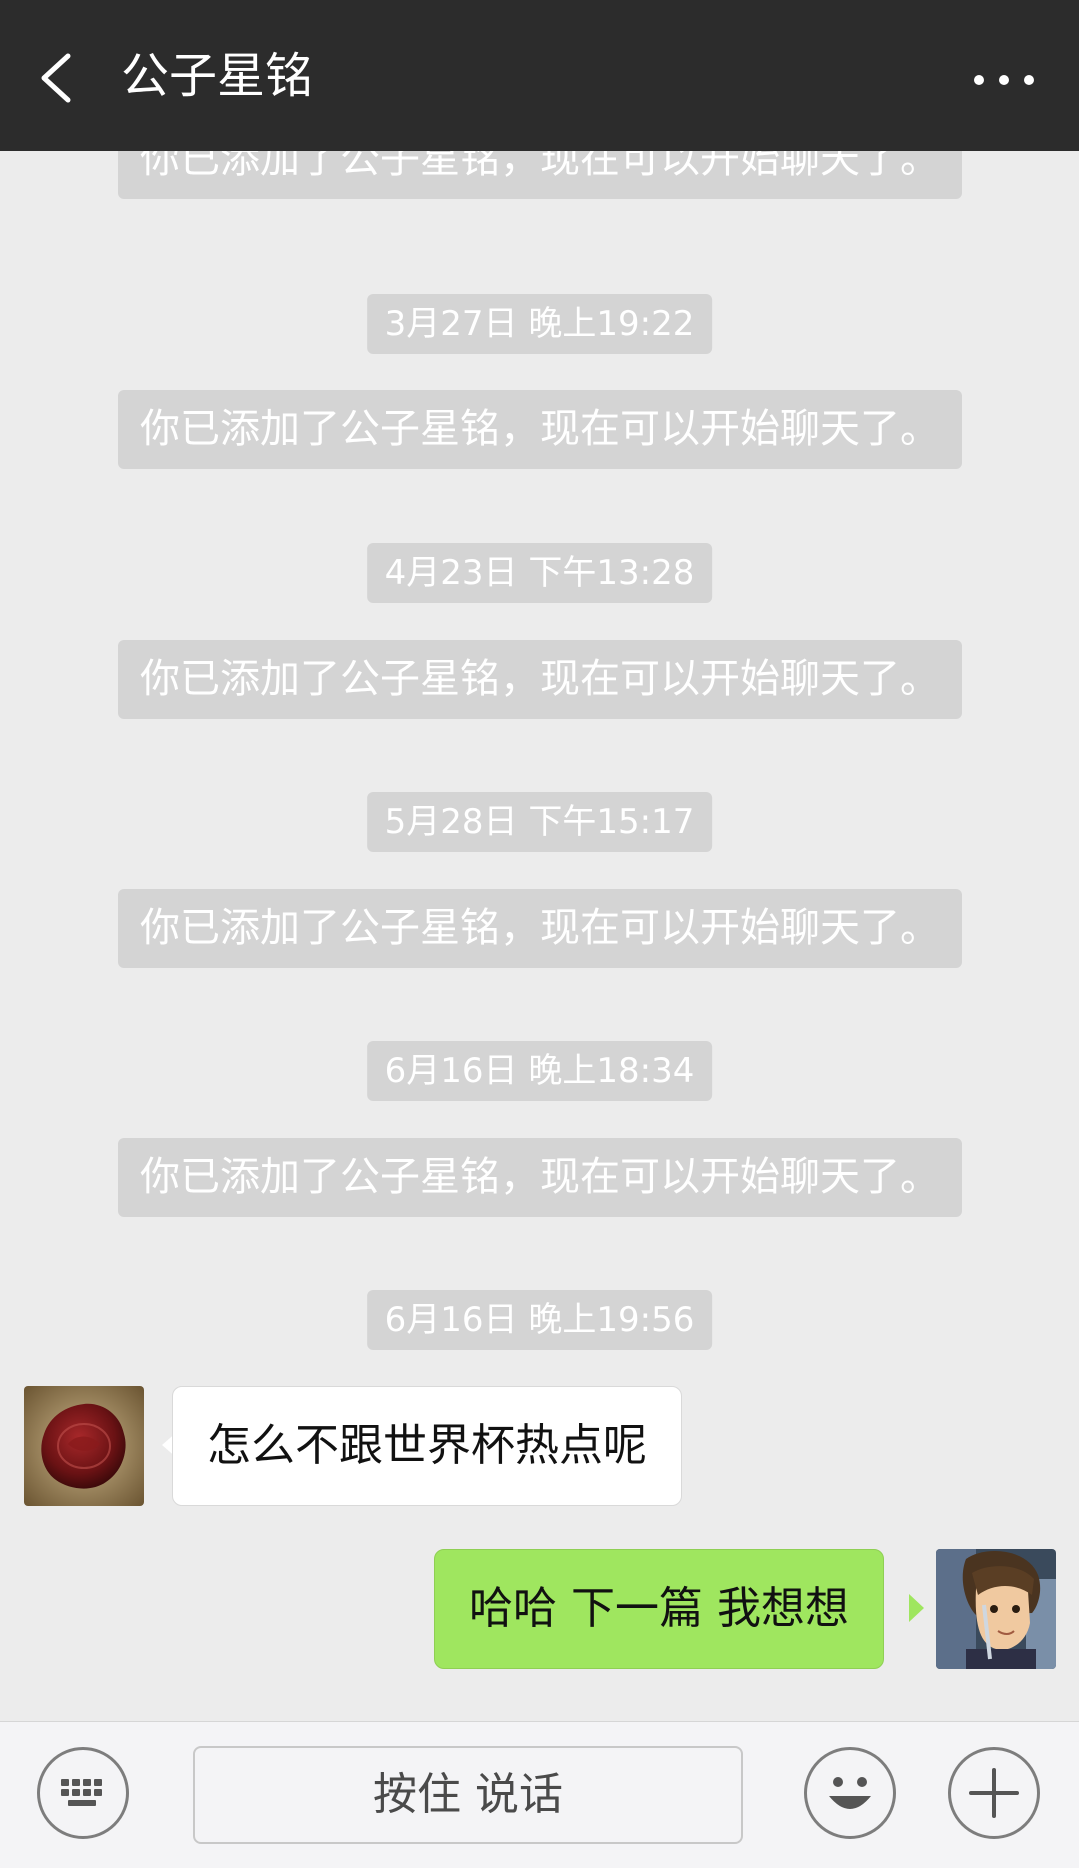 The width and height of the screenshot is (1079, 1868). I want to click on my-avatar, so click(996, 1609).